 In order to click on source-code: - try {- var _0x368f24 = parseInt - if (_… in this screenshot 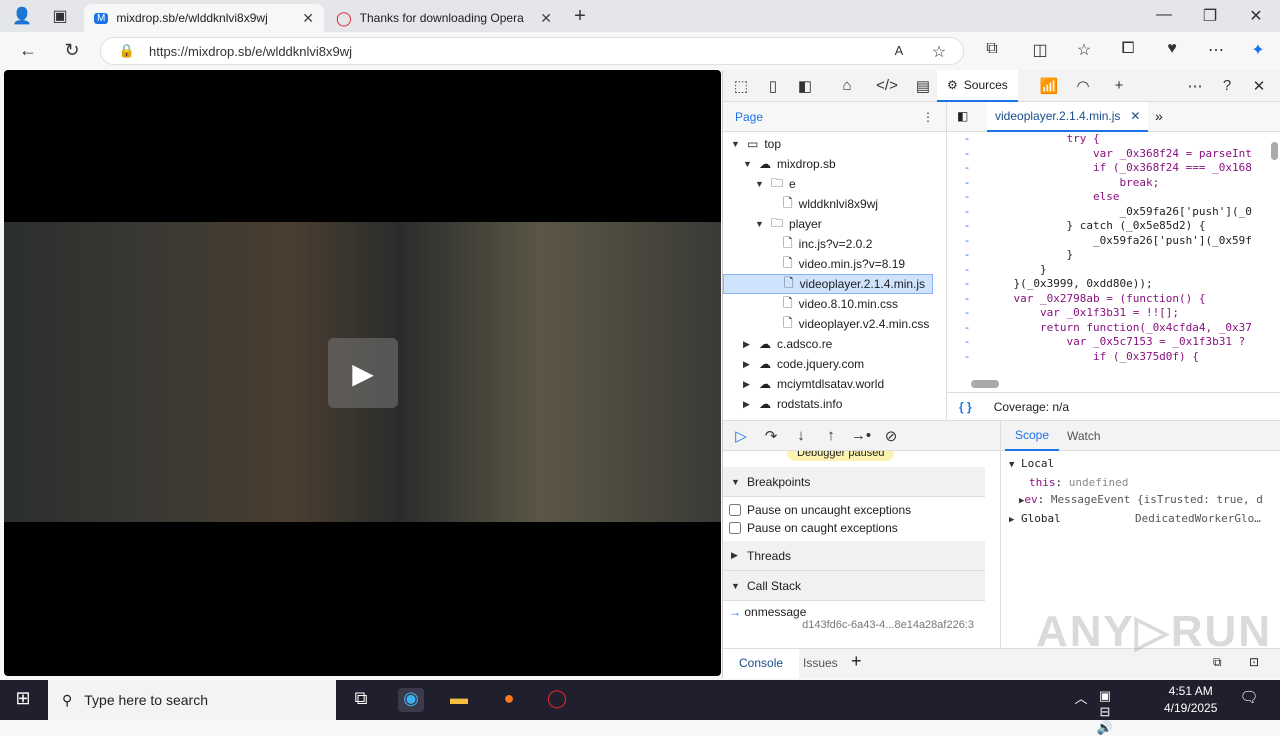, I will do `click(1107, 253)`.